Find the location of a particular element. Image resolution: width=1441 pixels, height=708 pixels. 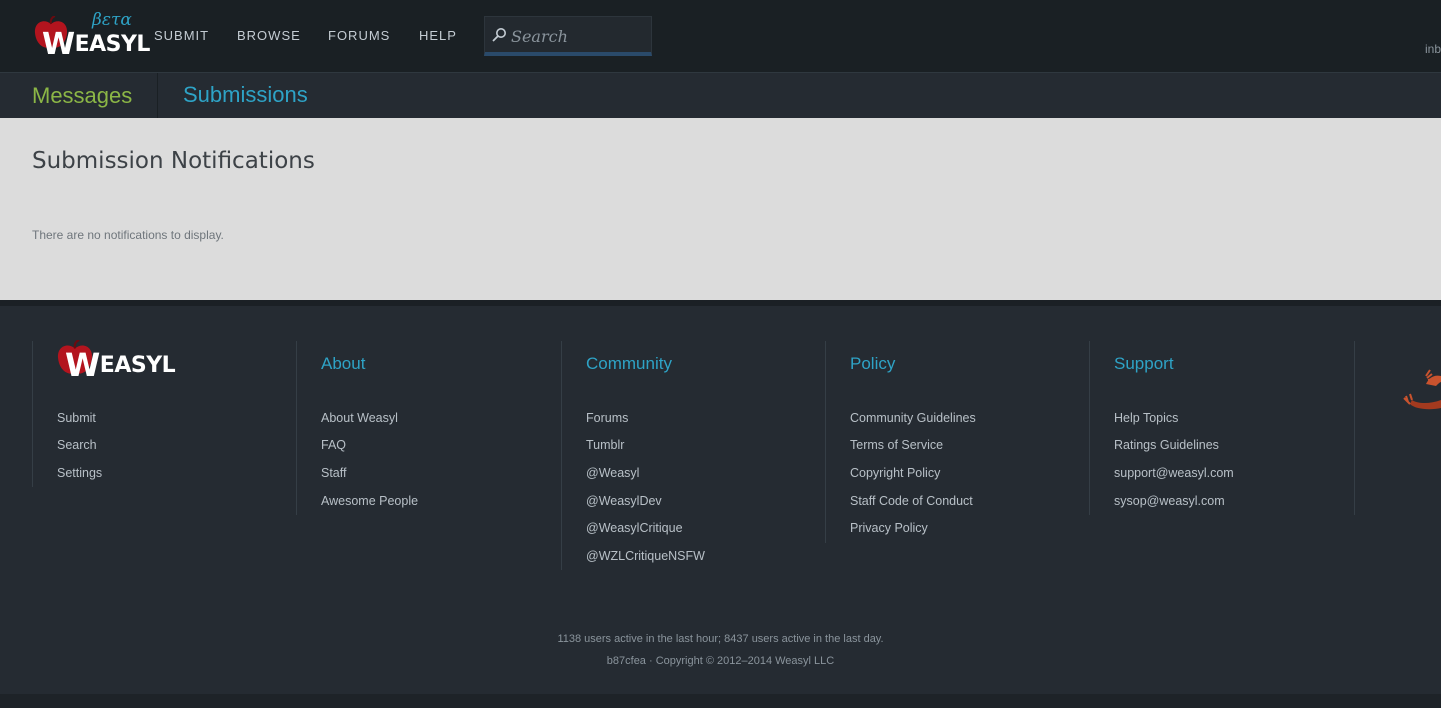

footer-link-help-topics: Help Topics is located at coordinates (1146, 418).